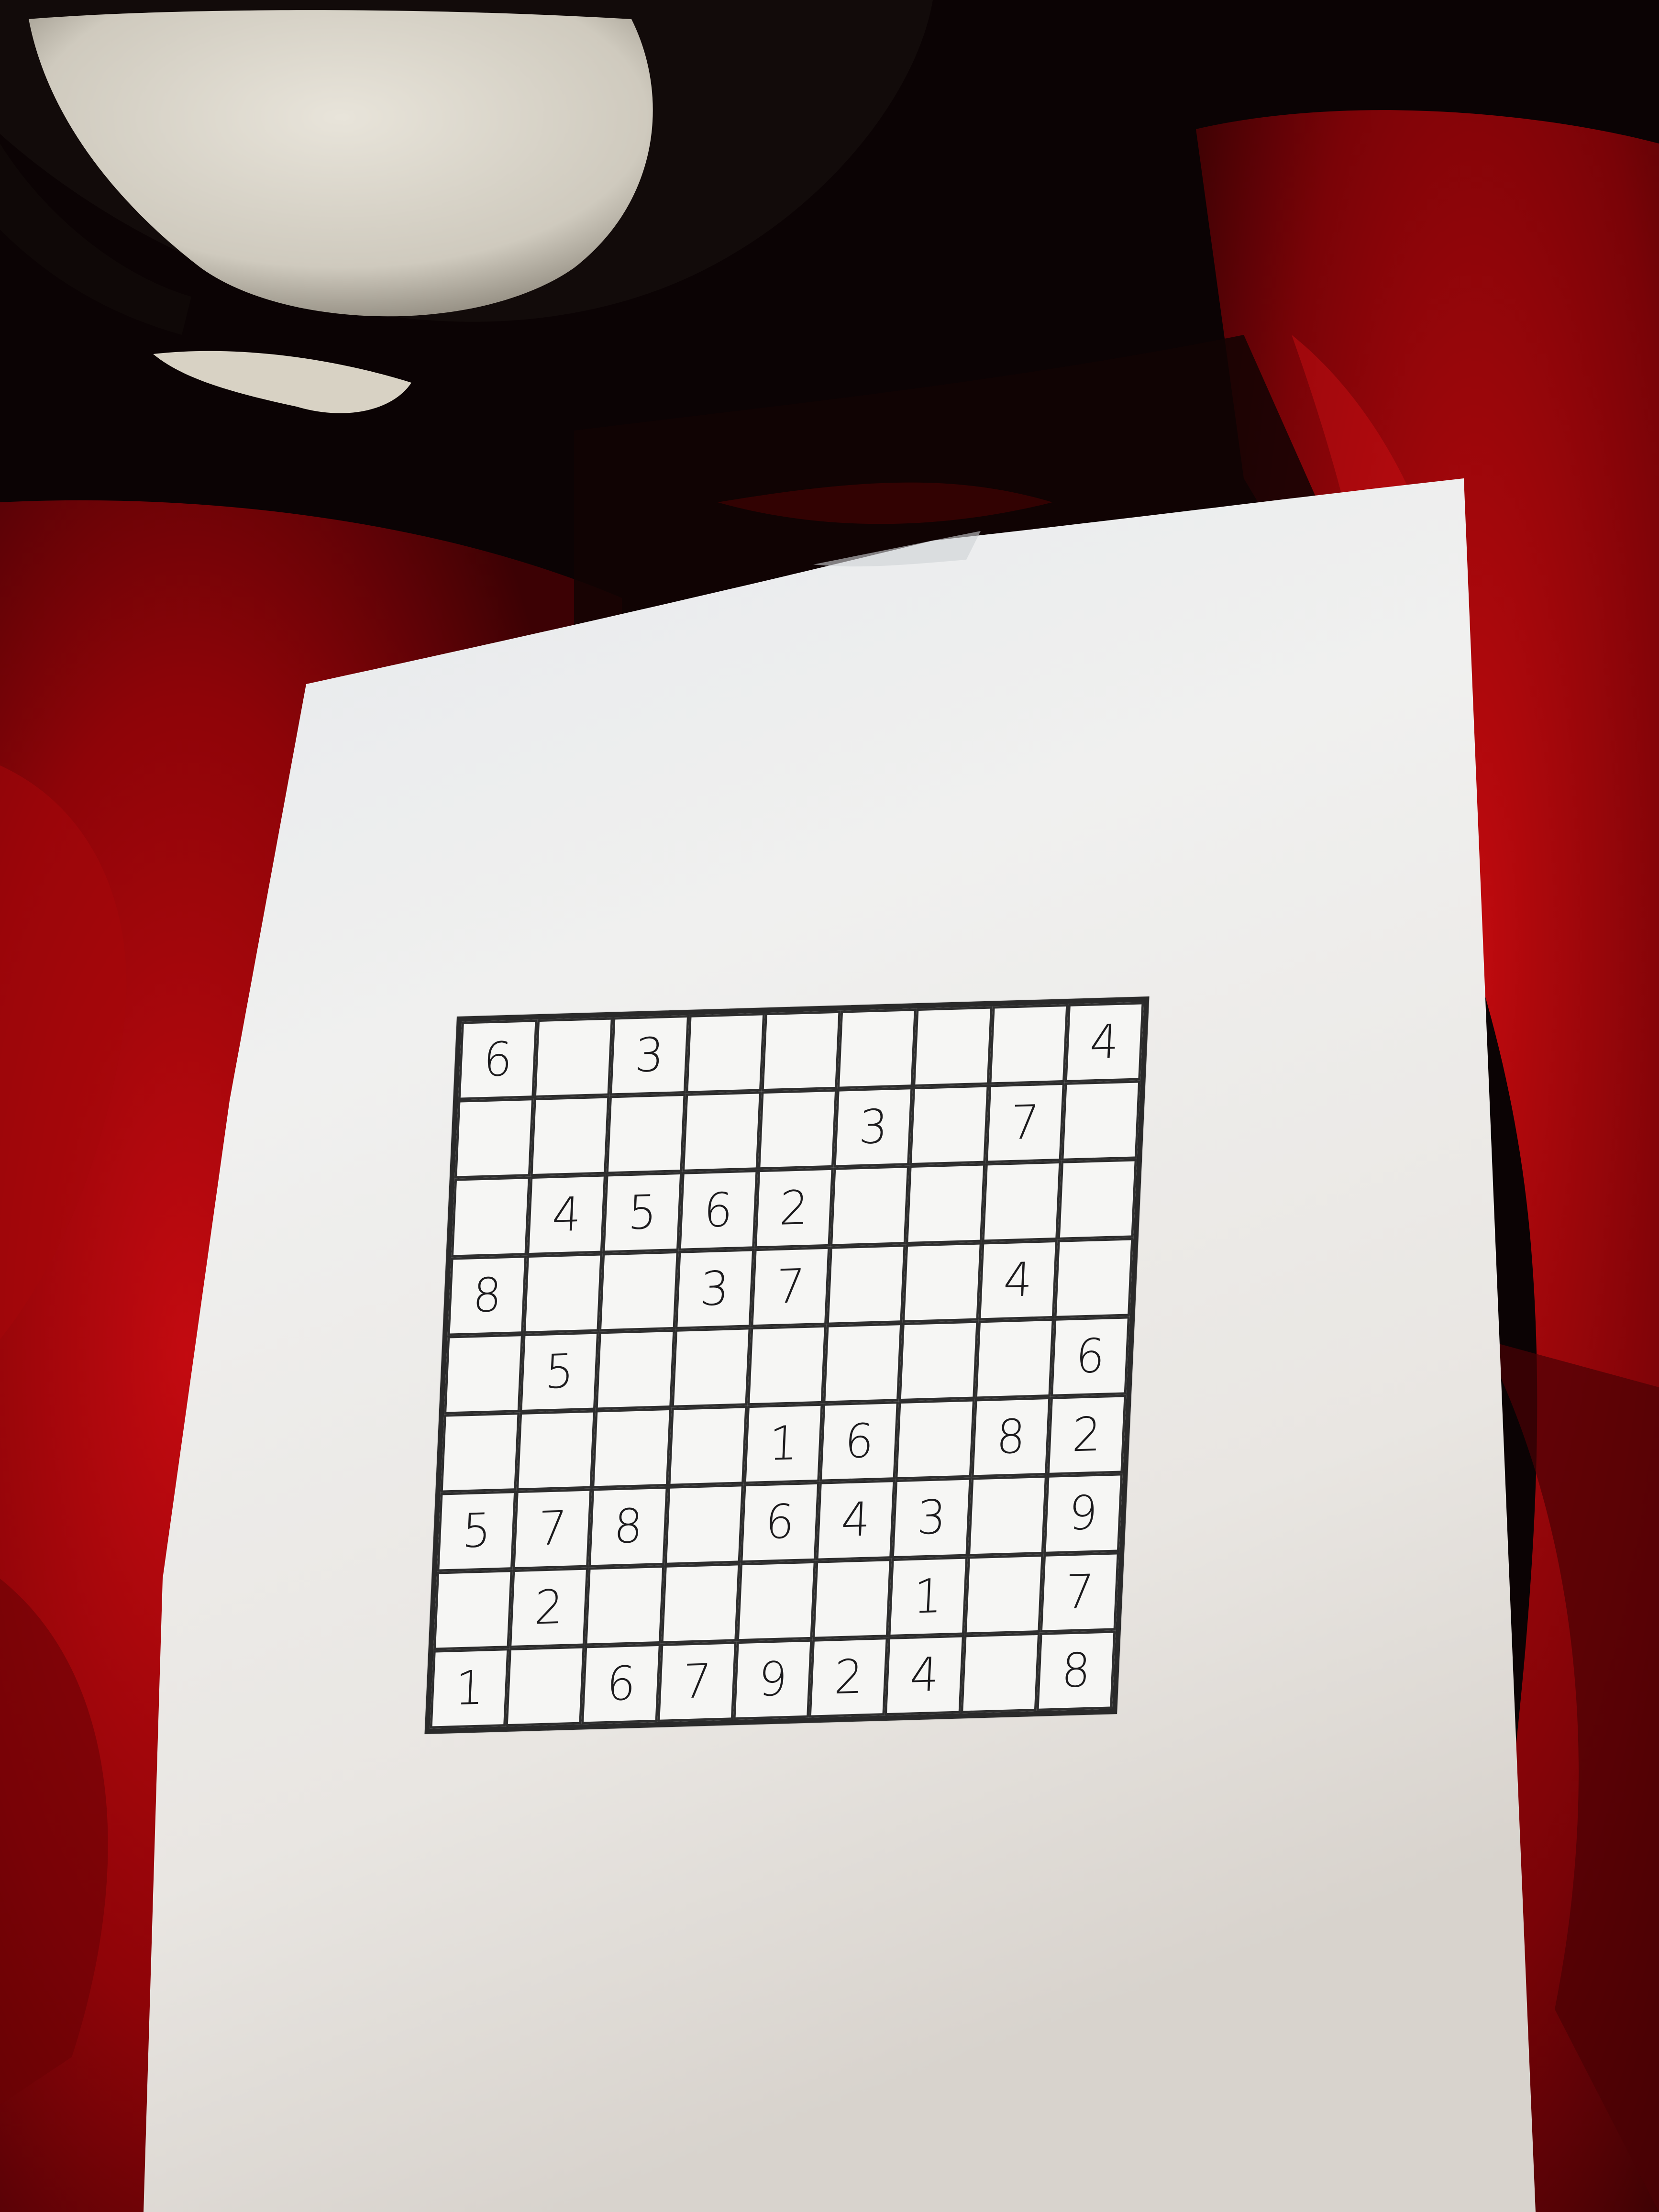 This screenshot has width=1659, height=2212. I want to click on sudoku-puzzle: 634374562837456168257864392171679248, so click(787, 1365).